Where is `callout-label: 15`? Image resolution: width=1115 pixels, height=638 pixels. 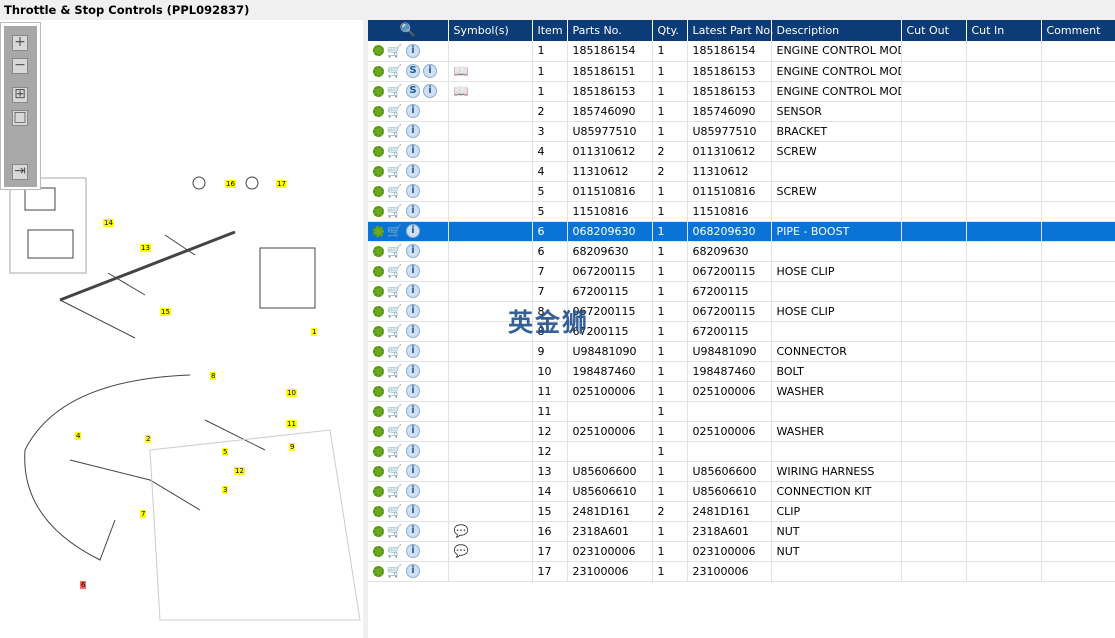
callout-label: 15 is located at coordinates (165, 312).